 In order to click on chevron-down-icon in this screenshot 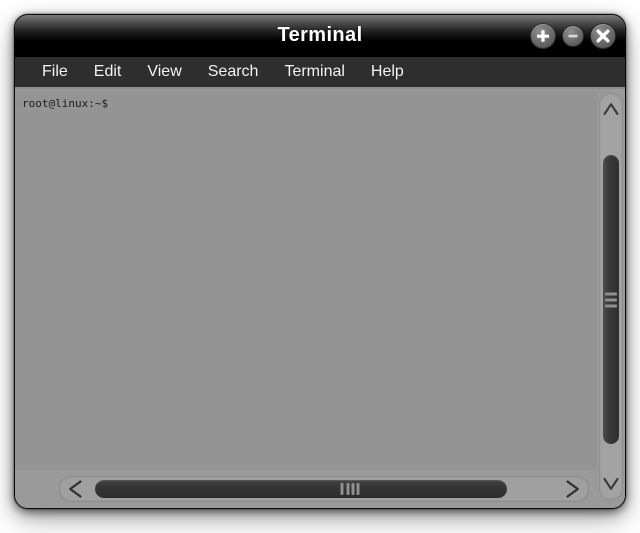, I will do `click(611, 483)`.